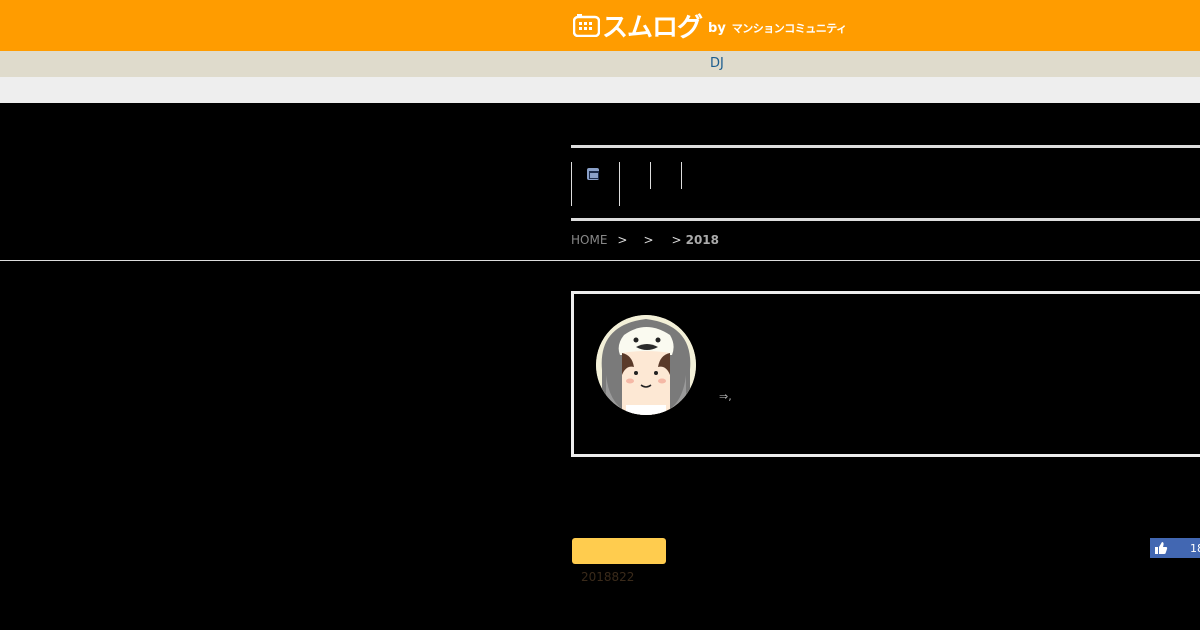 The image size is (1200, 630). What do you see at coordinates (600, 90) in the screenshot?
I see `secondary-bar` at bounding box center [600, 90].